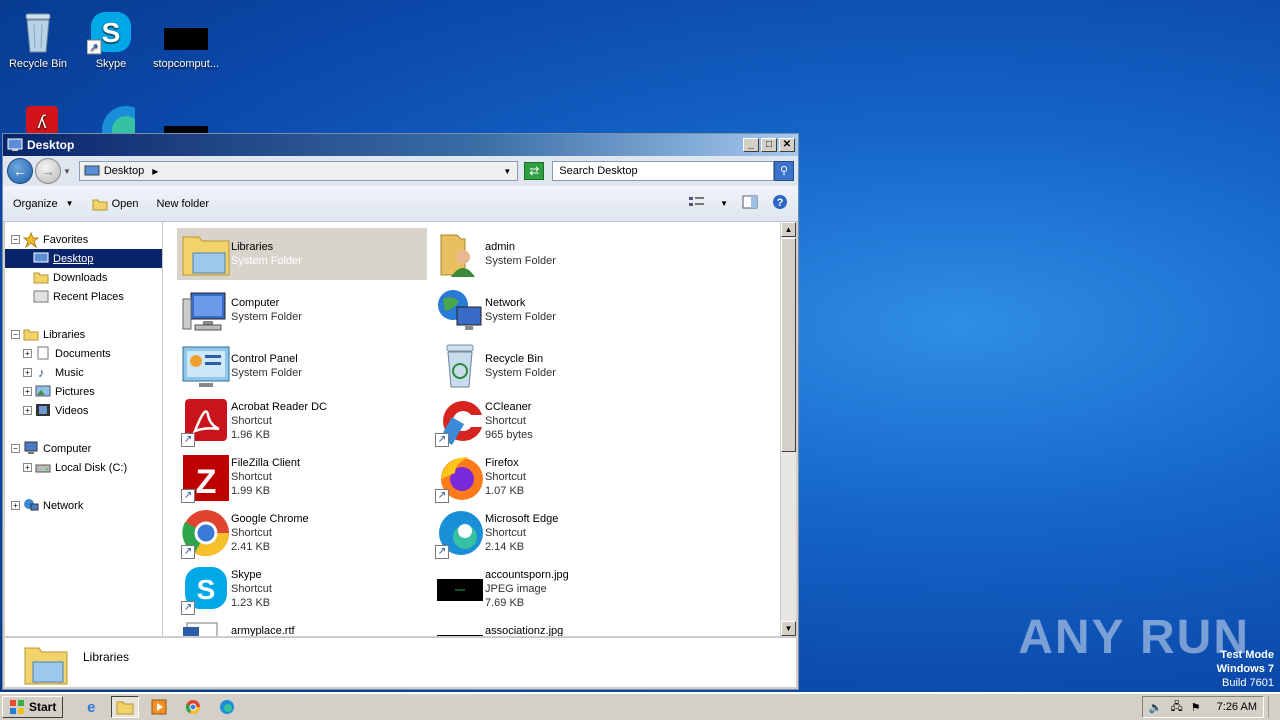 This screenshot has width=1280, height=720. Describe the element at coordinates (769, 145) in the screenshot. I see `maximize-button: □` at that location.